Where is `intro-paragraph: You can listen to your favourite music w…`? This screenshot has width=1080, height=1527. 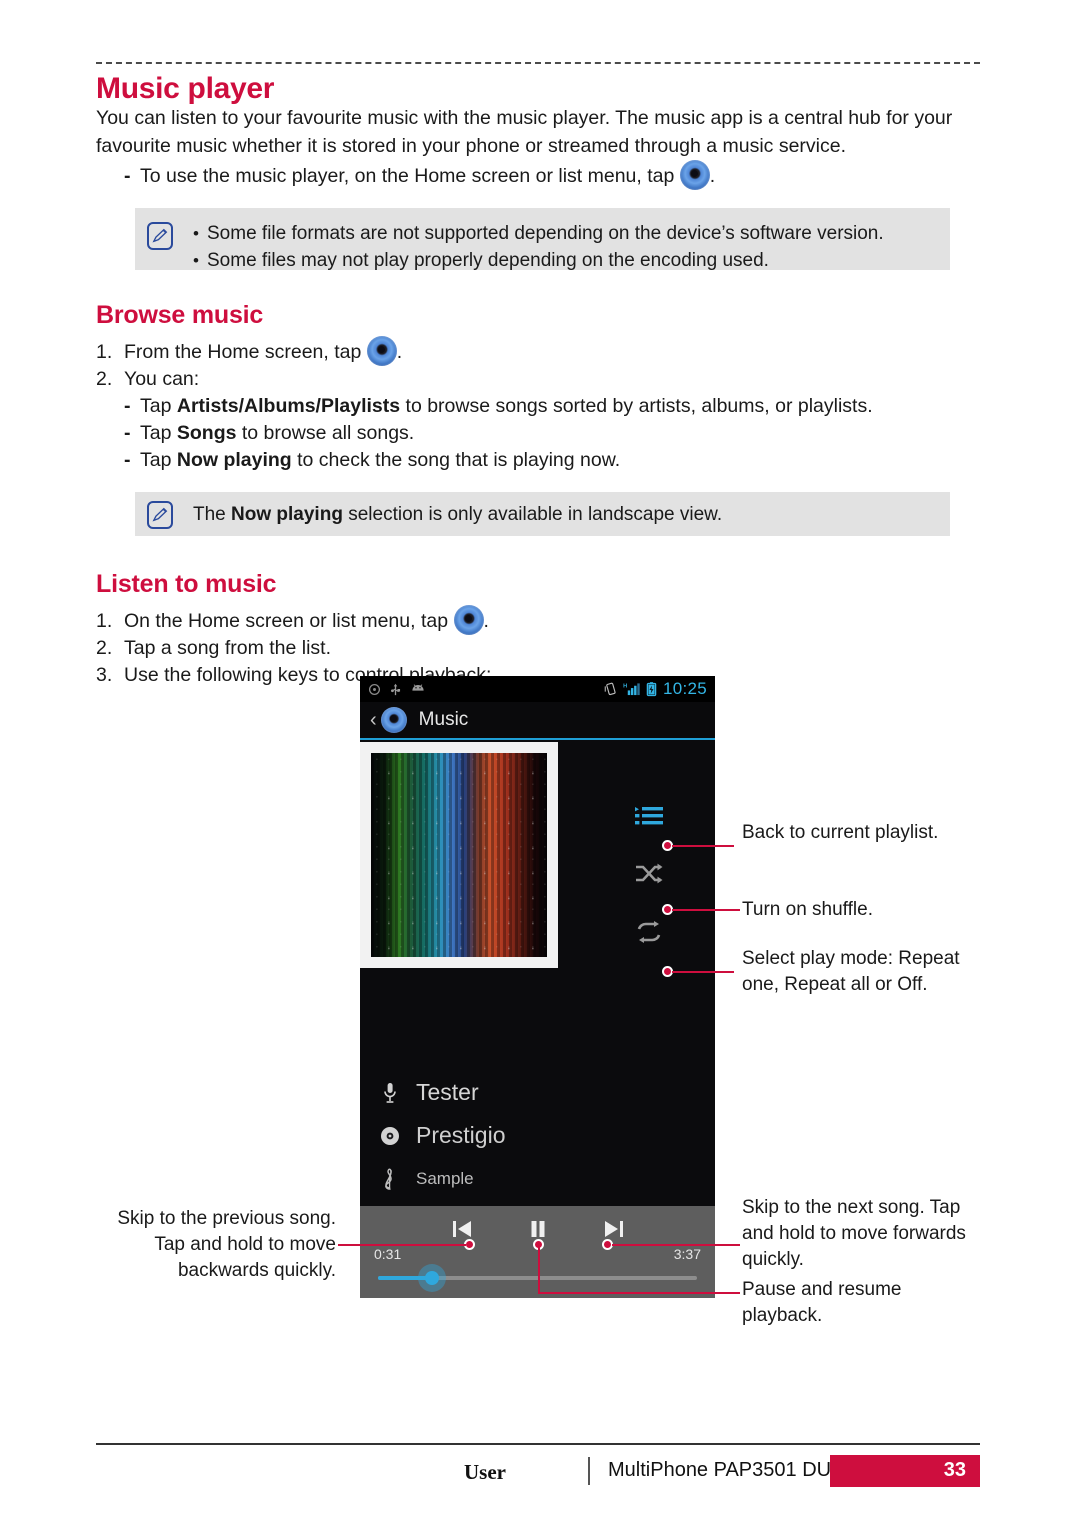 intro-paragraph: You can listen to your favourite music w… is located at coordinates (524, 132).